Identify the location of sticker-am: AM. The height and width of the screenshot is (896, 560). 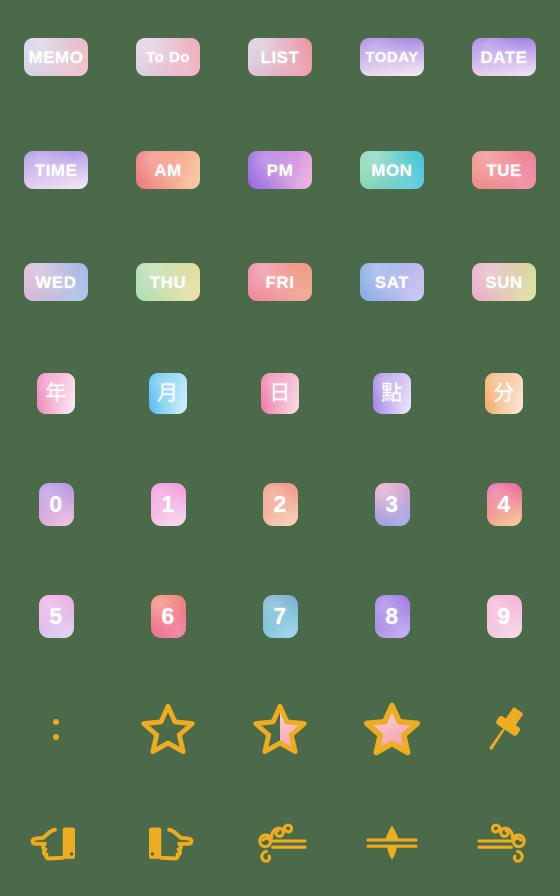
(168, 170).